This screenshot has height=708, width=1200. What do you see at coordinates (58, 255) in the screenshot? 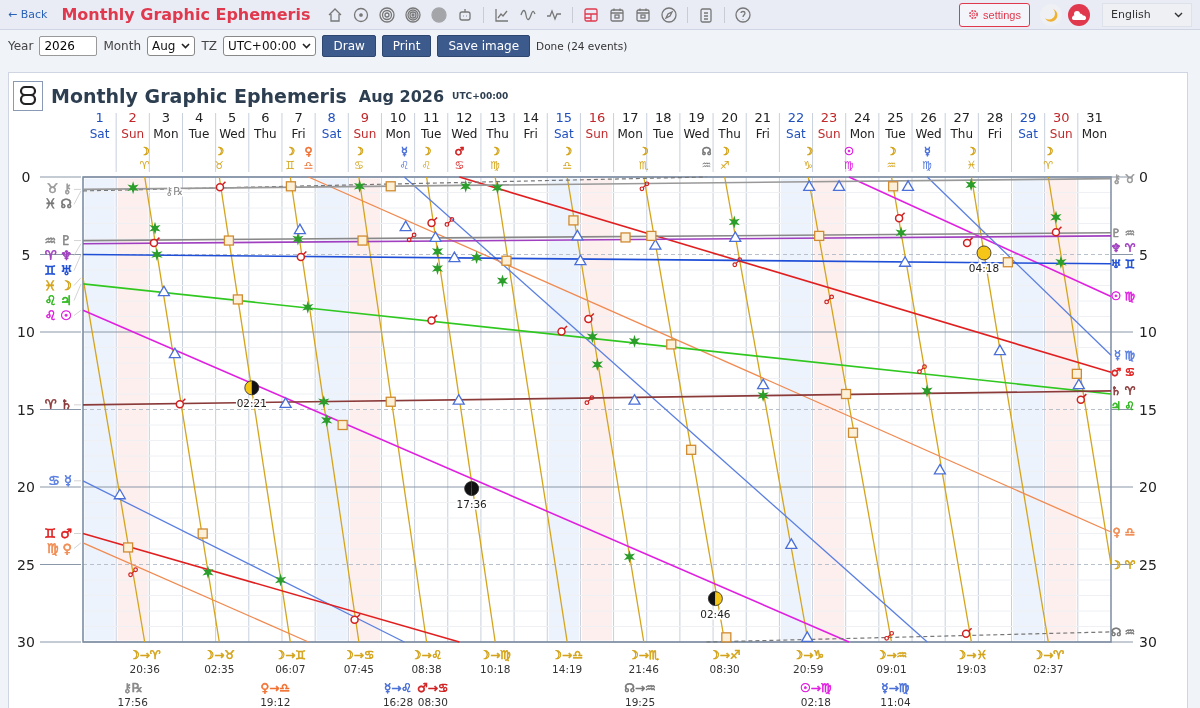
I see `planet-label: ♈ ♆` at bounding box center [58, 255].